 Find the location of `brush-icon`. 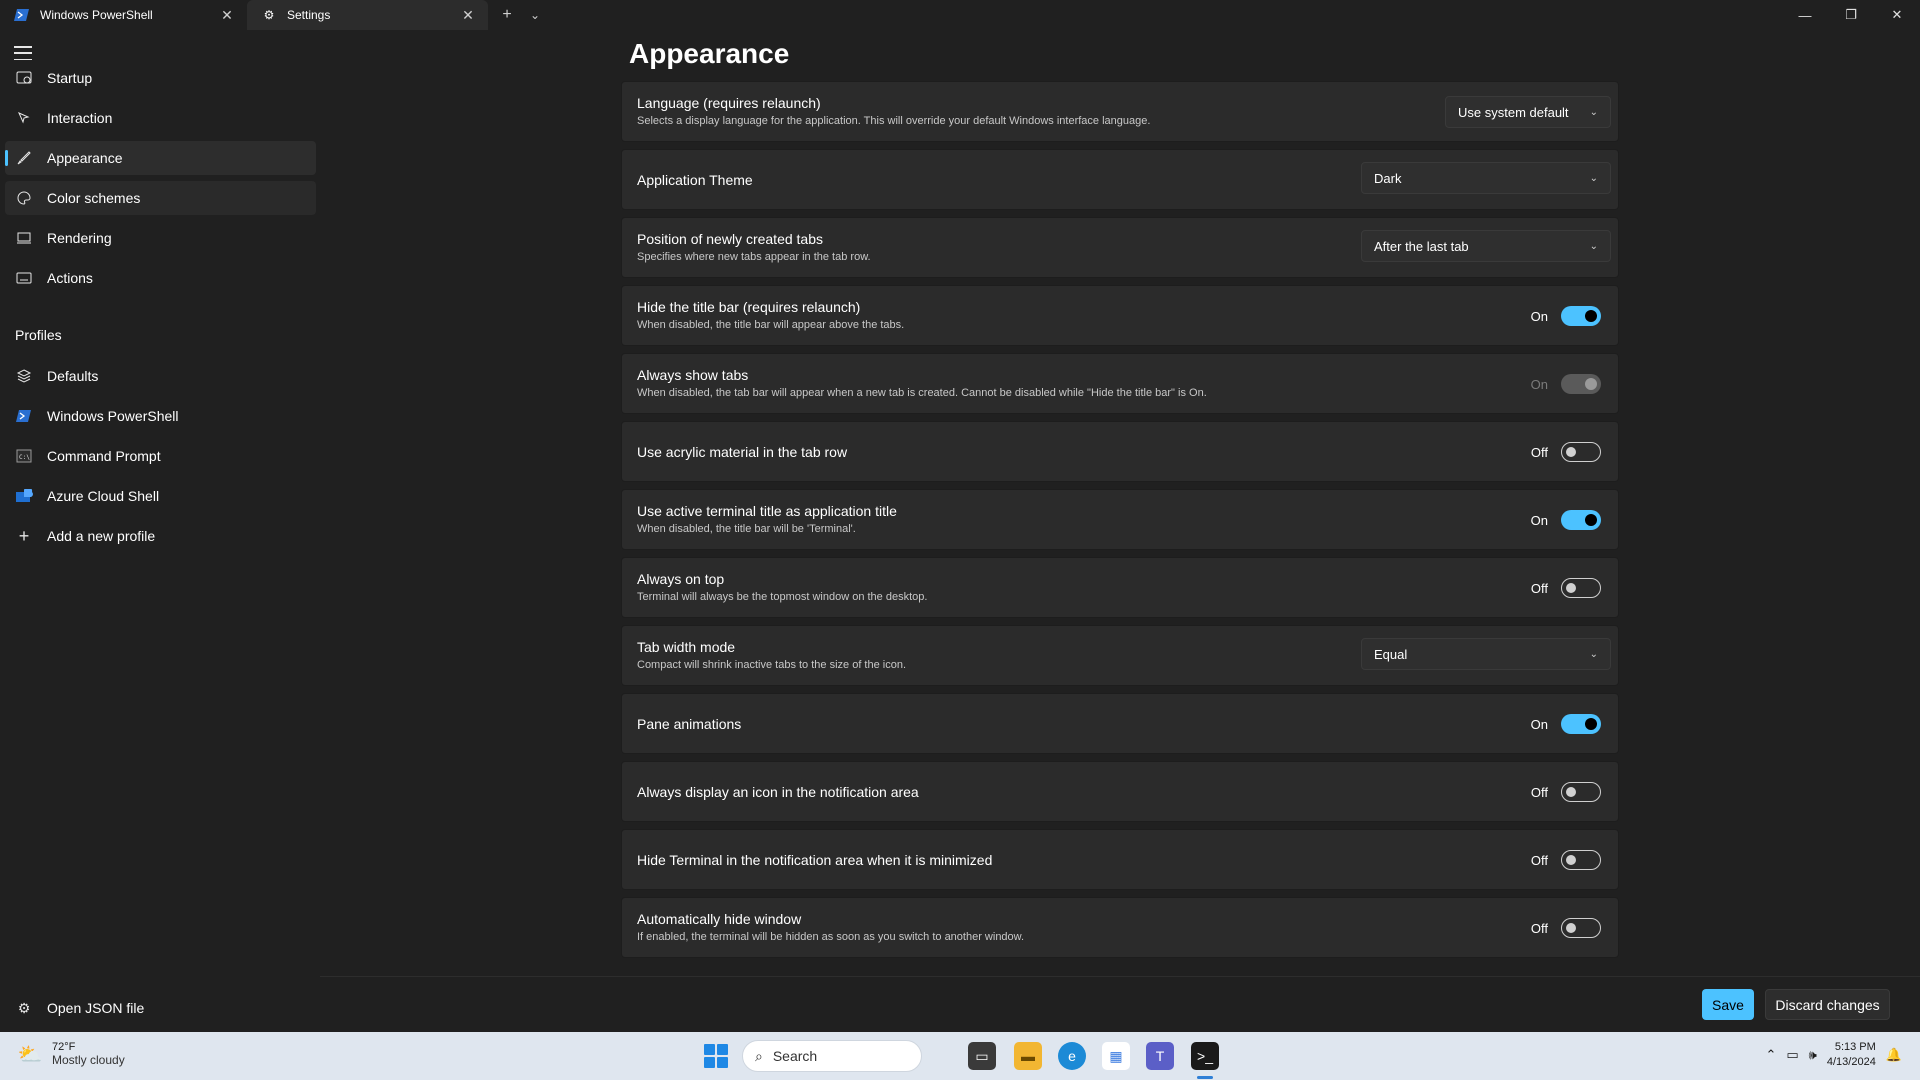

brush-icon is located at coordinates (24, 158).